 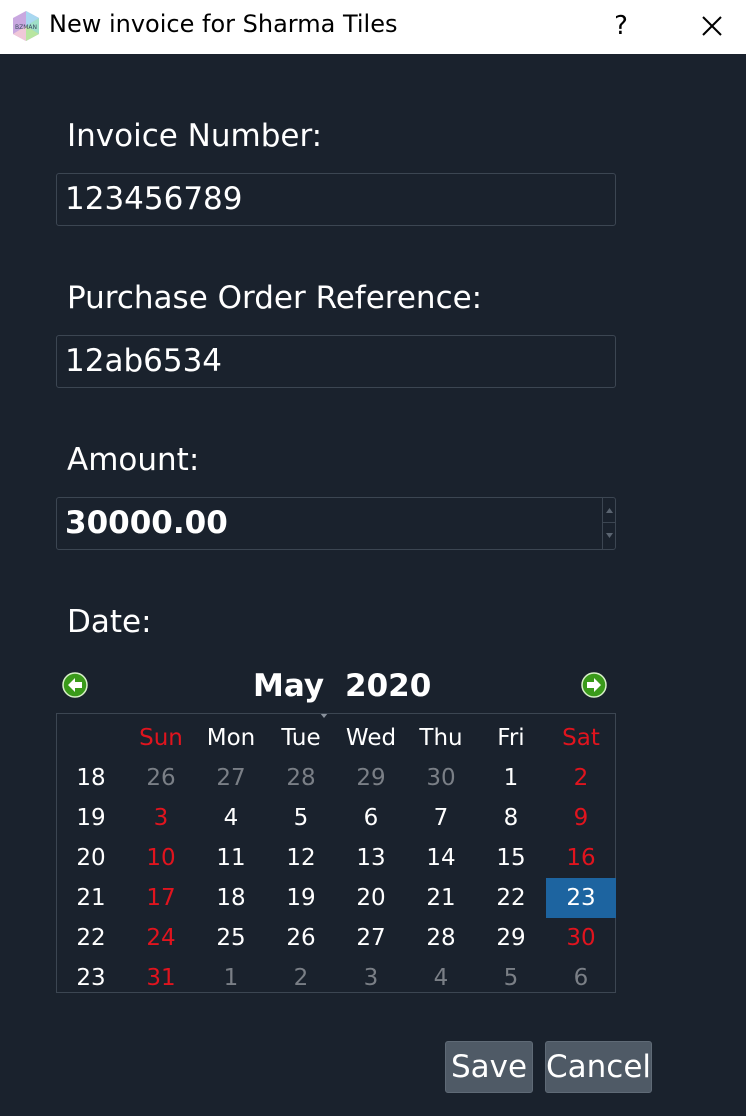 I want to click on weekday-header: Sat, so click(x=581, y=738).